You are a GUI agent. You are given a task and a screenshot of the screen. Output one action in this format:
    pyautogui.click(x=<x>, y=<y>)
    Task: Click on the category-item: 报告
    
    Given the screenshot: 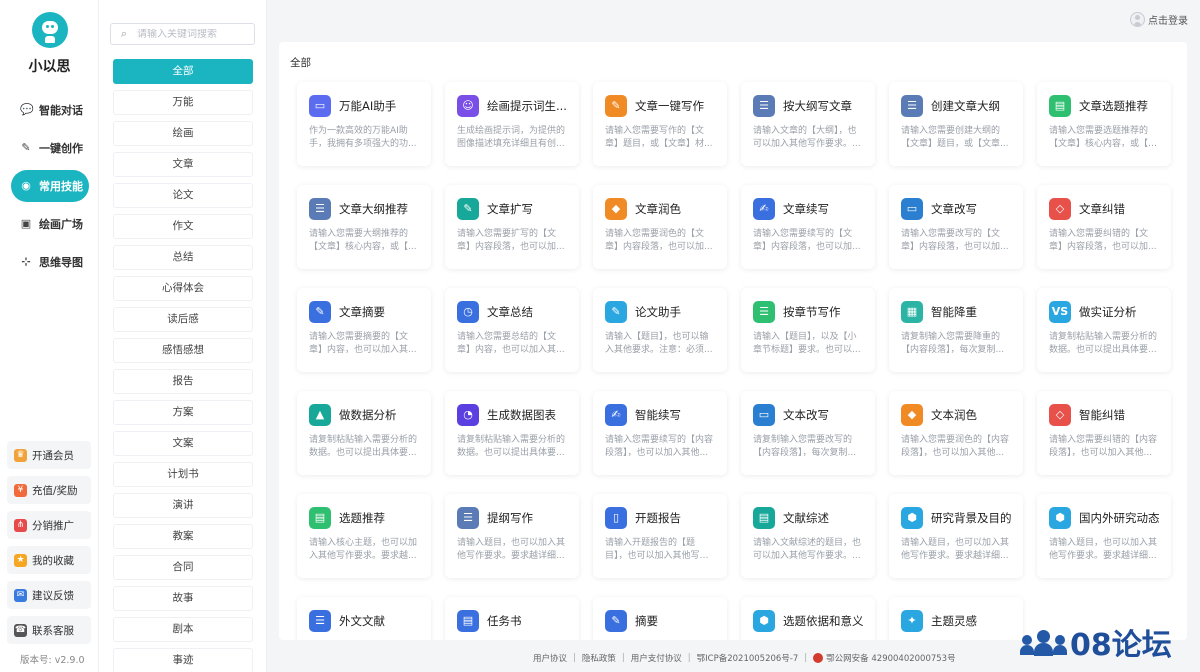 What is the action you would take?
    pyautogui.click(x=183, y=381)
    